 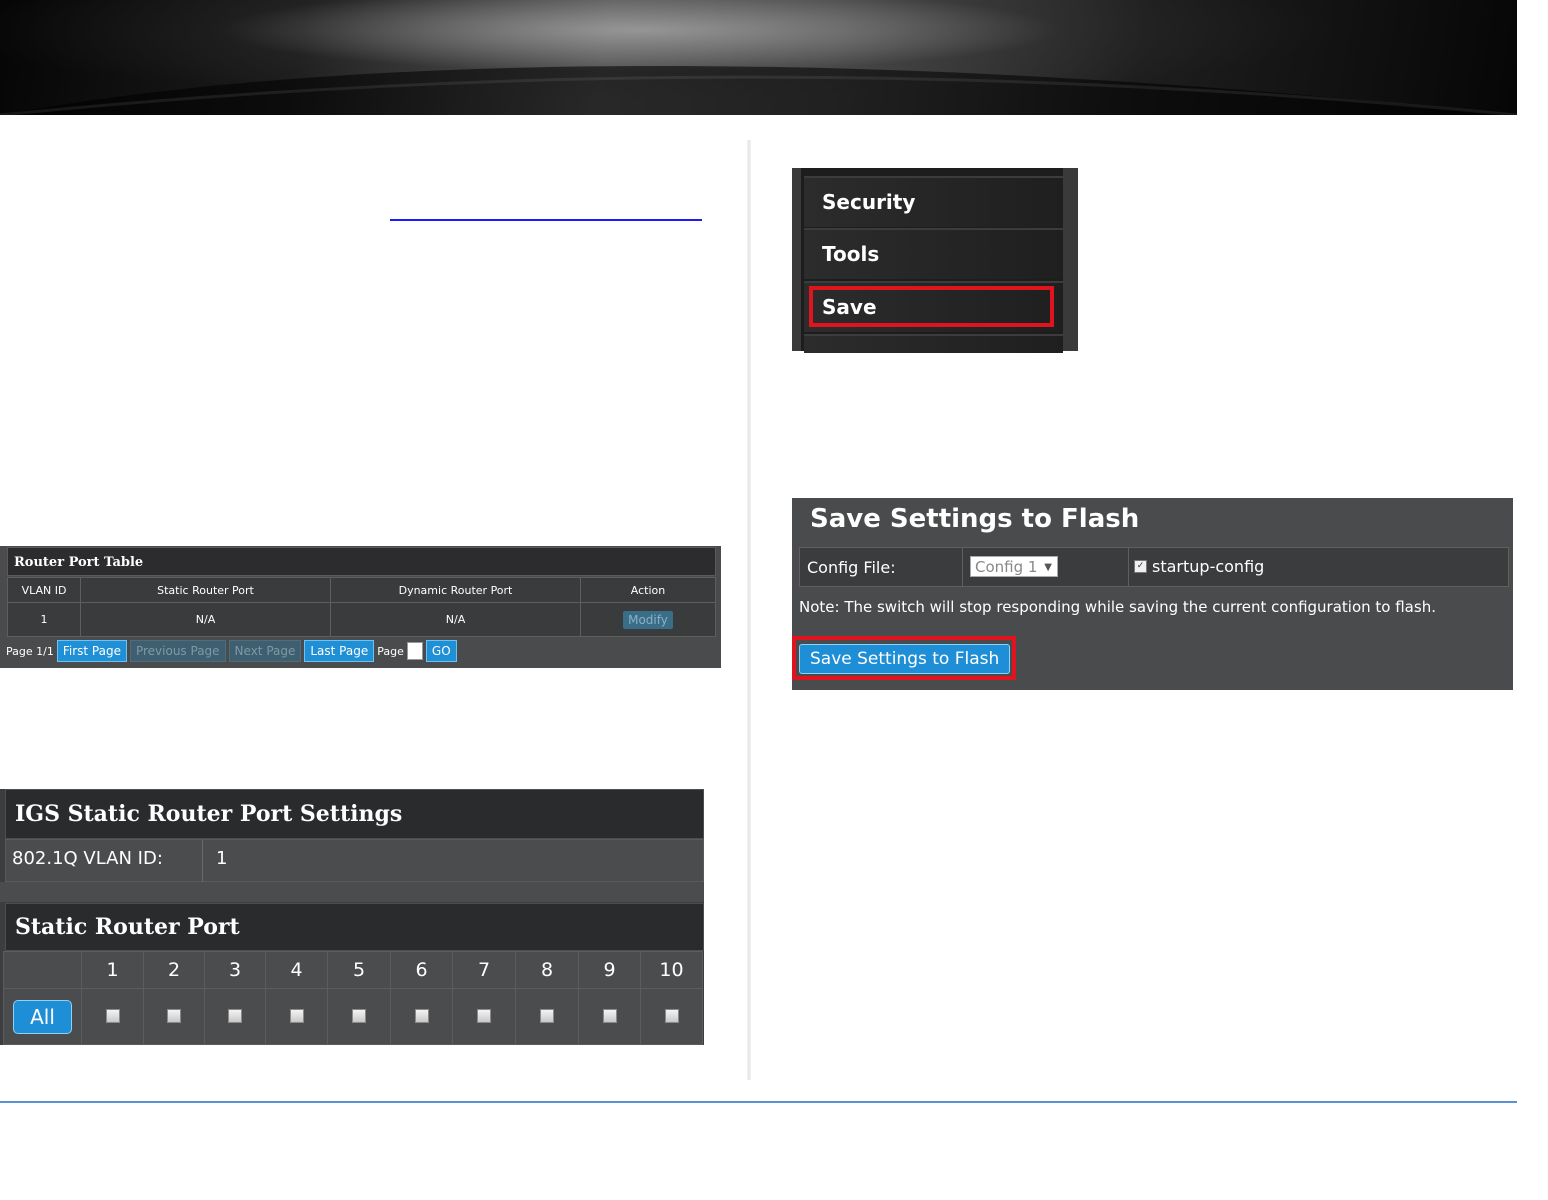 I want to click on menu-item-tools-label: Tools, so click(x=851, y=254).